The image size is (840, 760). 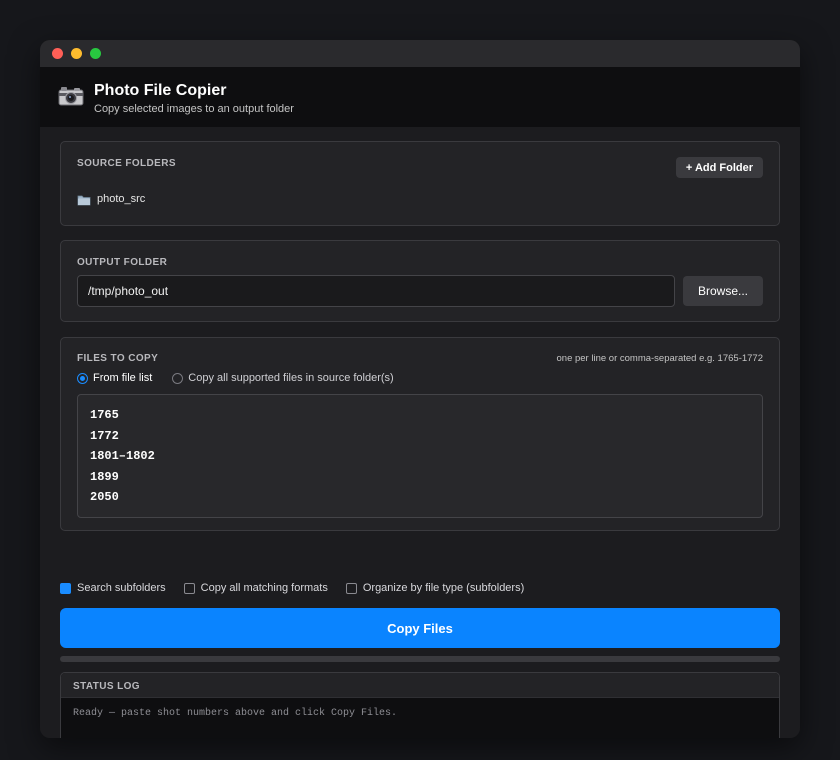 What do you see at coordinates (104, 415) in the screenshot?
I see `file-entry: 1765` at bounding box center [104, 415].